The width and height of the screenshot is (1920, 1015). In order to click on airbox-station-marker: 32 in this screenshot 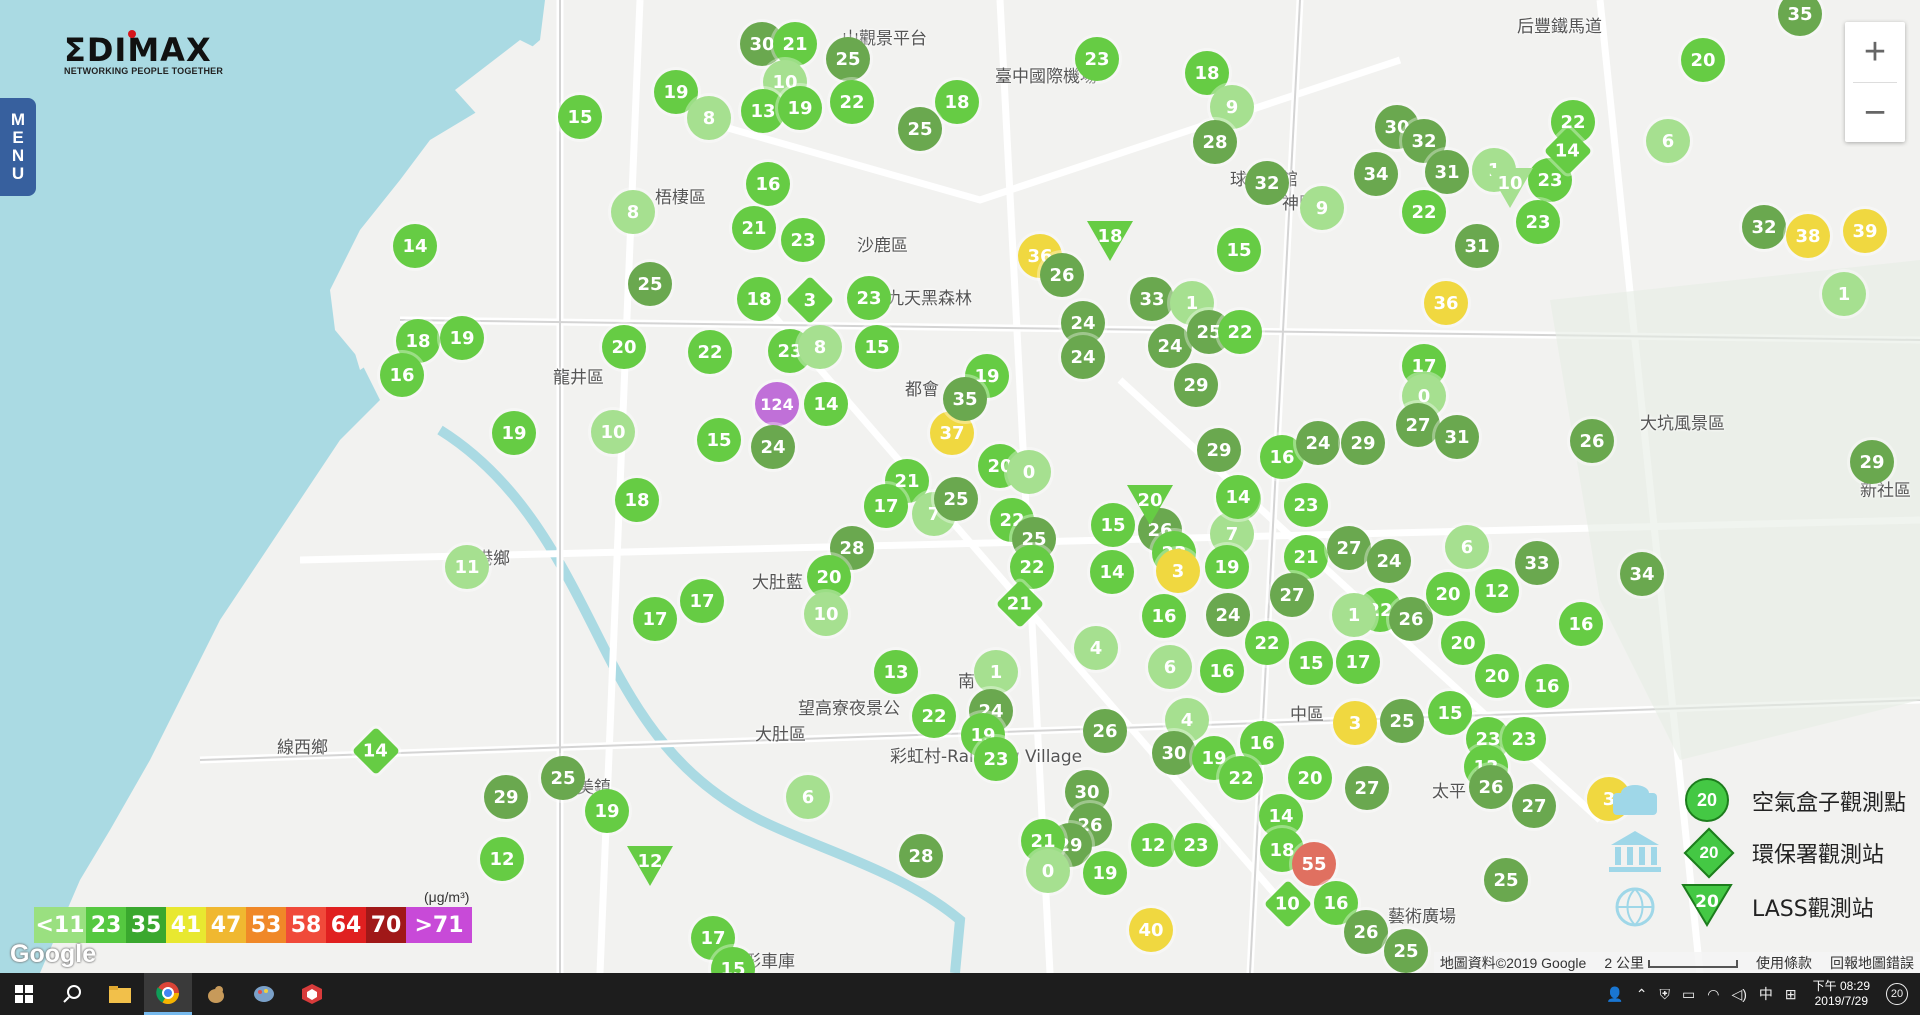, I will do `click(1764, 227)`.